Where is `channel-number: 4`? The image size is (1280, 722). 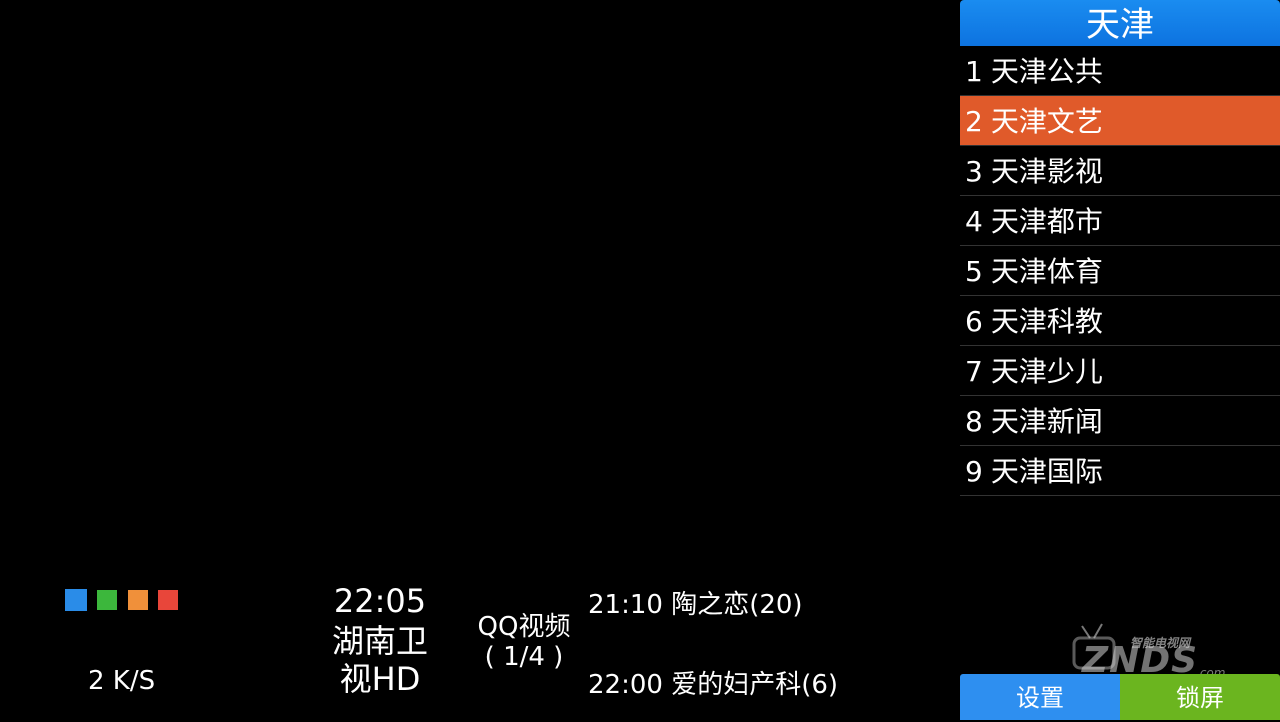 channel-number: 4 is located at coordinates (974, 221).